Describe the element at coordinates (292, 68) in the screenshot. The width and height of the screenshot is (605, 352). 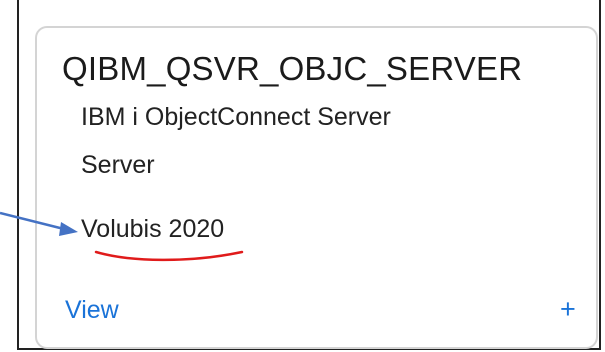
I see `card-title: QIBM_QSVR_OBJC_SERVER` at that location.